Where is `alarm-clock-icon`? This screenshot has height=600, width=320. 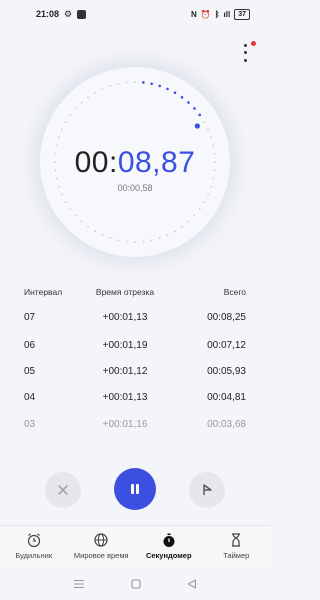 alarm-clock-icon is located at coordinates (33, 540).